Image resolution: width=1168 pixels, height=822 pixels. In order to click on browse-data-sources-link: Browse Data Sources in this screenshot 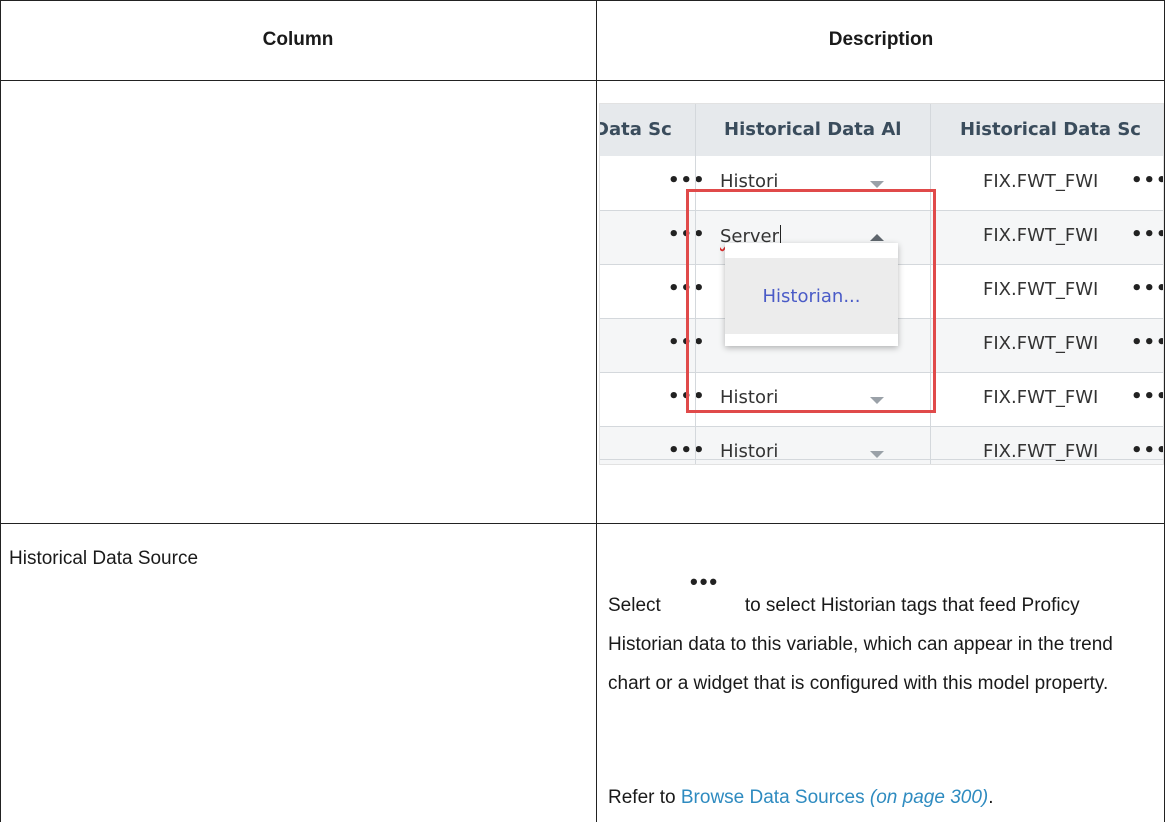, I will do `click(773, 797)`.